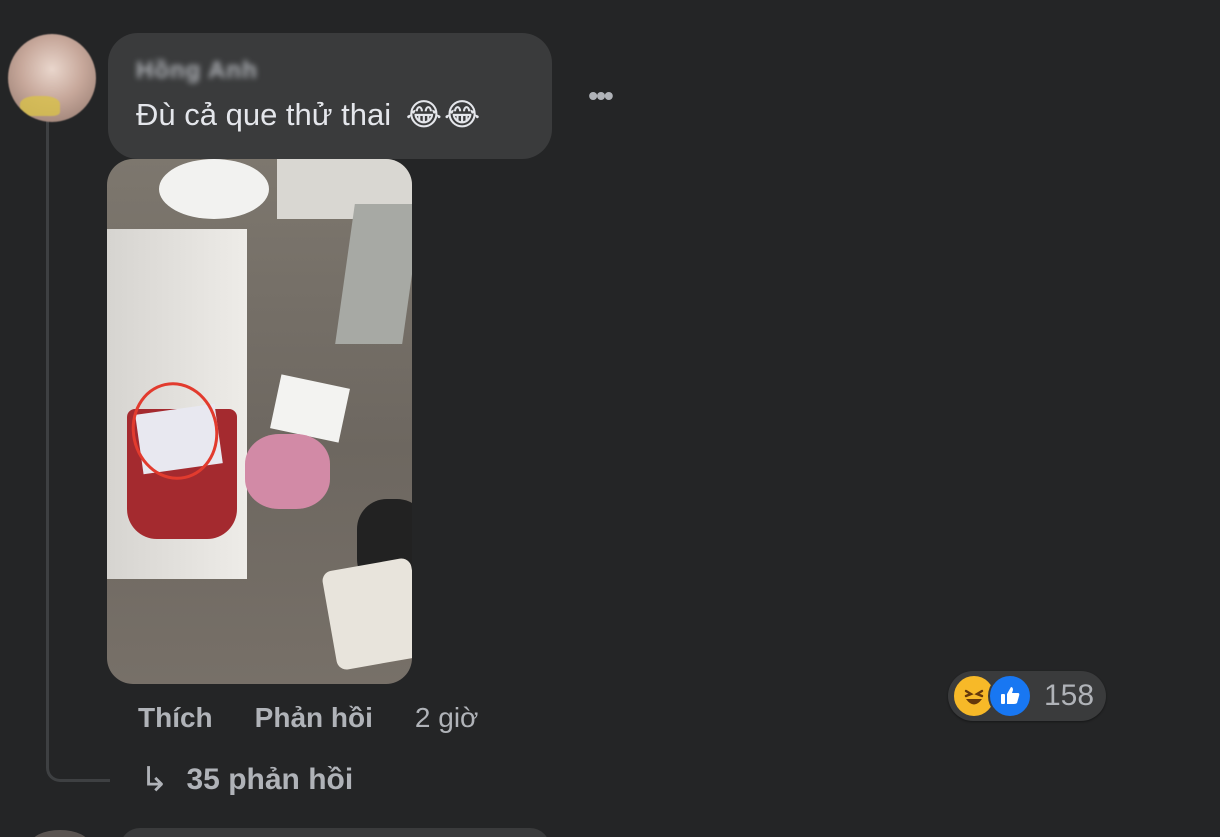 This screenshot has height=837, width=1220. Describe the element at coordinates (52, 78) in the screenshot. I see `avatar` at that location.